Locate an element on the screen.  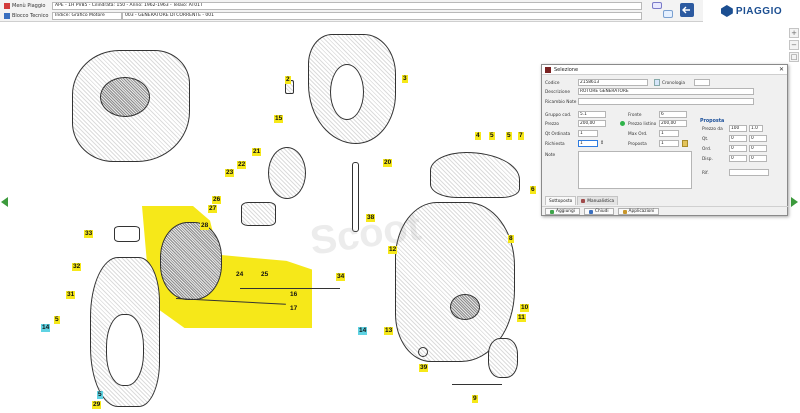
dialog-titlebar: Selezione is located at coordinates (664, 70).